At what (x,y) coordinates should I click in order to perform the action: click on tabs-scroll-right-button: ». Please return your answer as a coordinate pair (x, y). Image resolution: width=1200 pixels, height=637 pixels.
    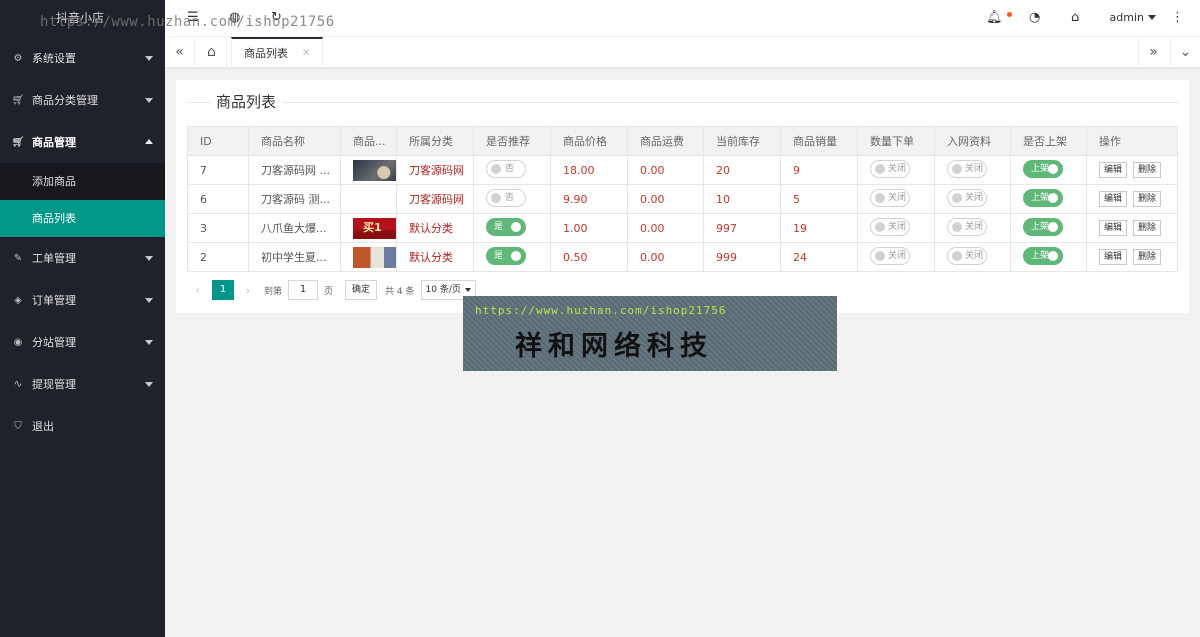
    Looking at the image, I should click on (1153, 52).